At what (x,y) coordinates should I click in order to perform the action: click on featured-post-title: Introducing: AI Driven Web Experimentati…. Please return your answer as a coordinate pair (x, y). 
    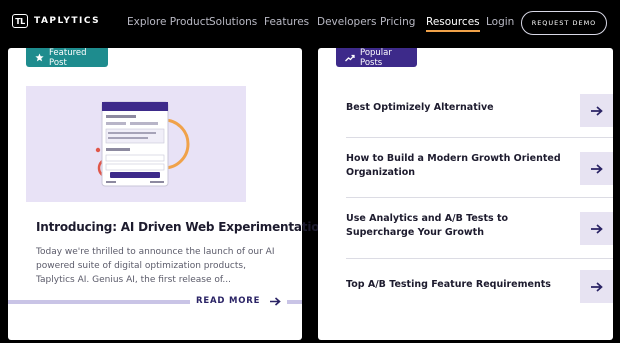
    Looking at the image, I should click on (182, 227).